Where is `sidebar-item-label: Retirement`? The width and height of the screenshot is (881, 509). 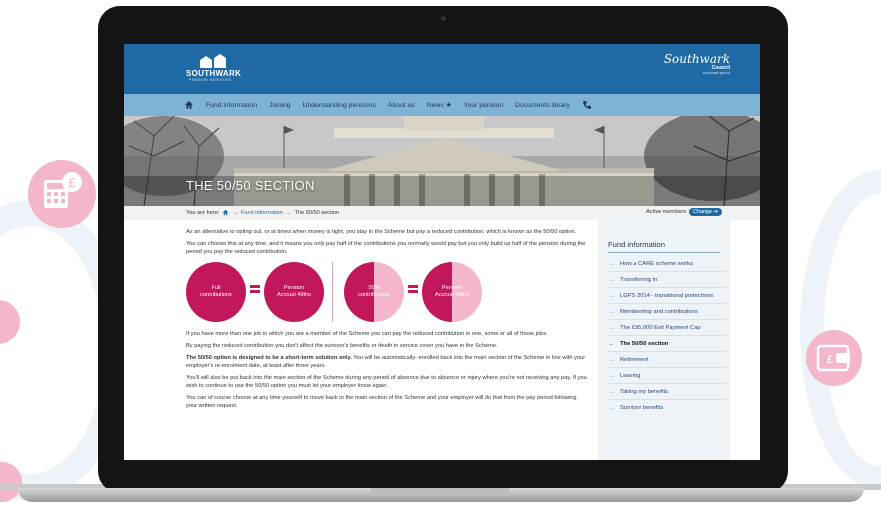 sidebar-item-label: Retirement is located at coordinates (634, 360).